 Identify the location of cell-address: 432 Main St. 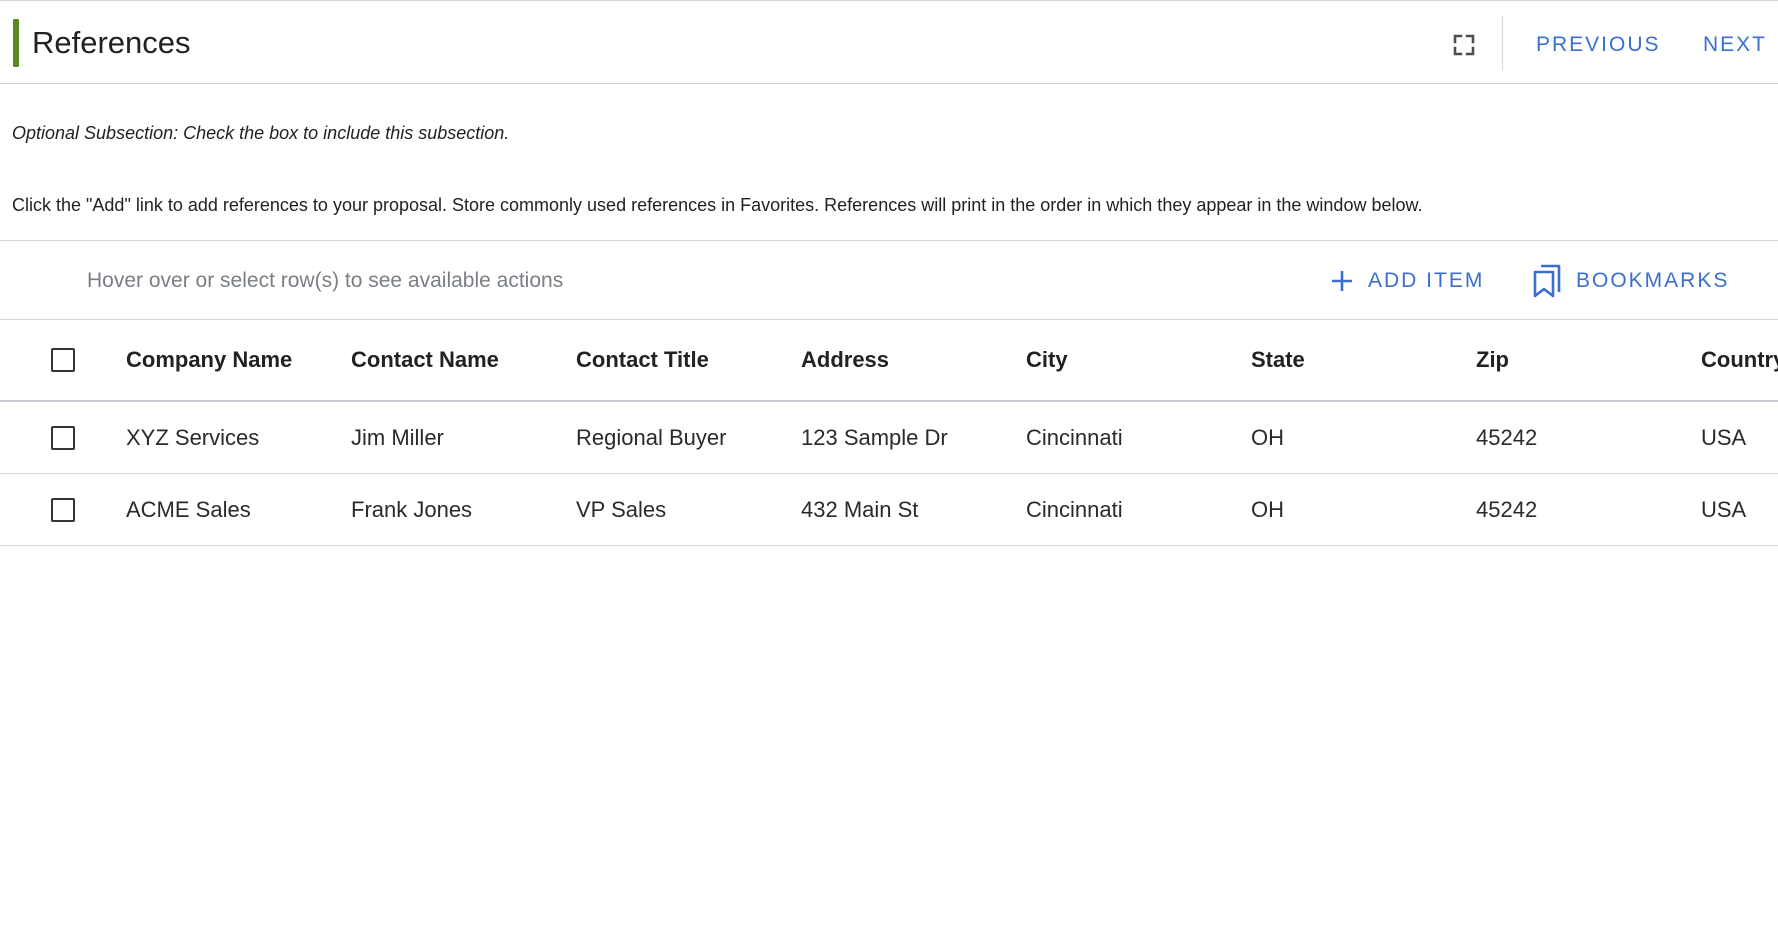
(860, 509).